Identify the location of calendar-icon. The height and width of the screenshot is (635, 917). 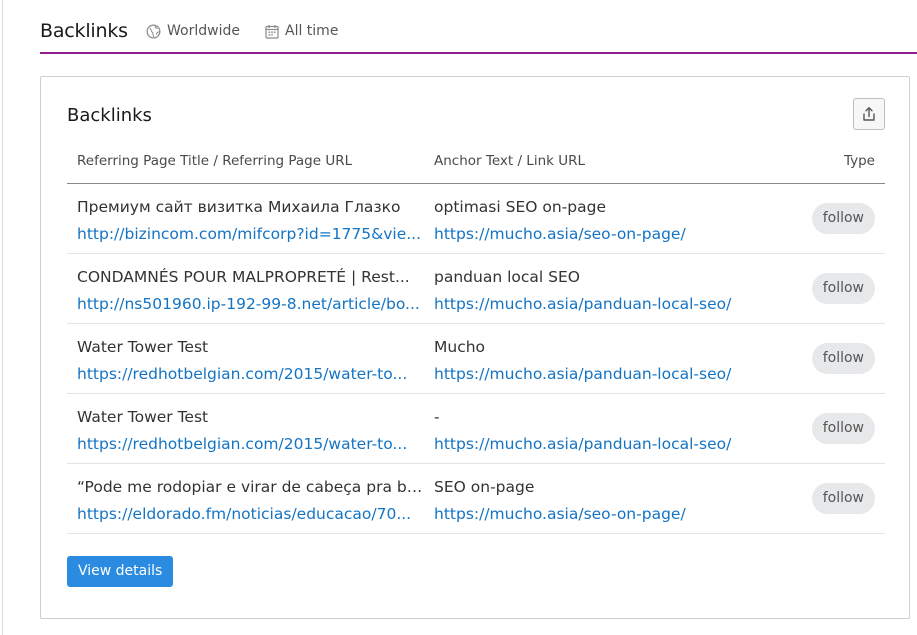
(272, 31).